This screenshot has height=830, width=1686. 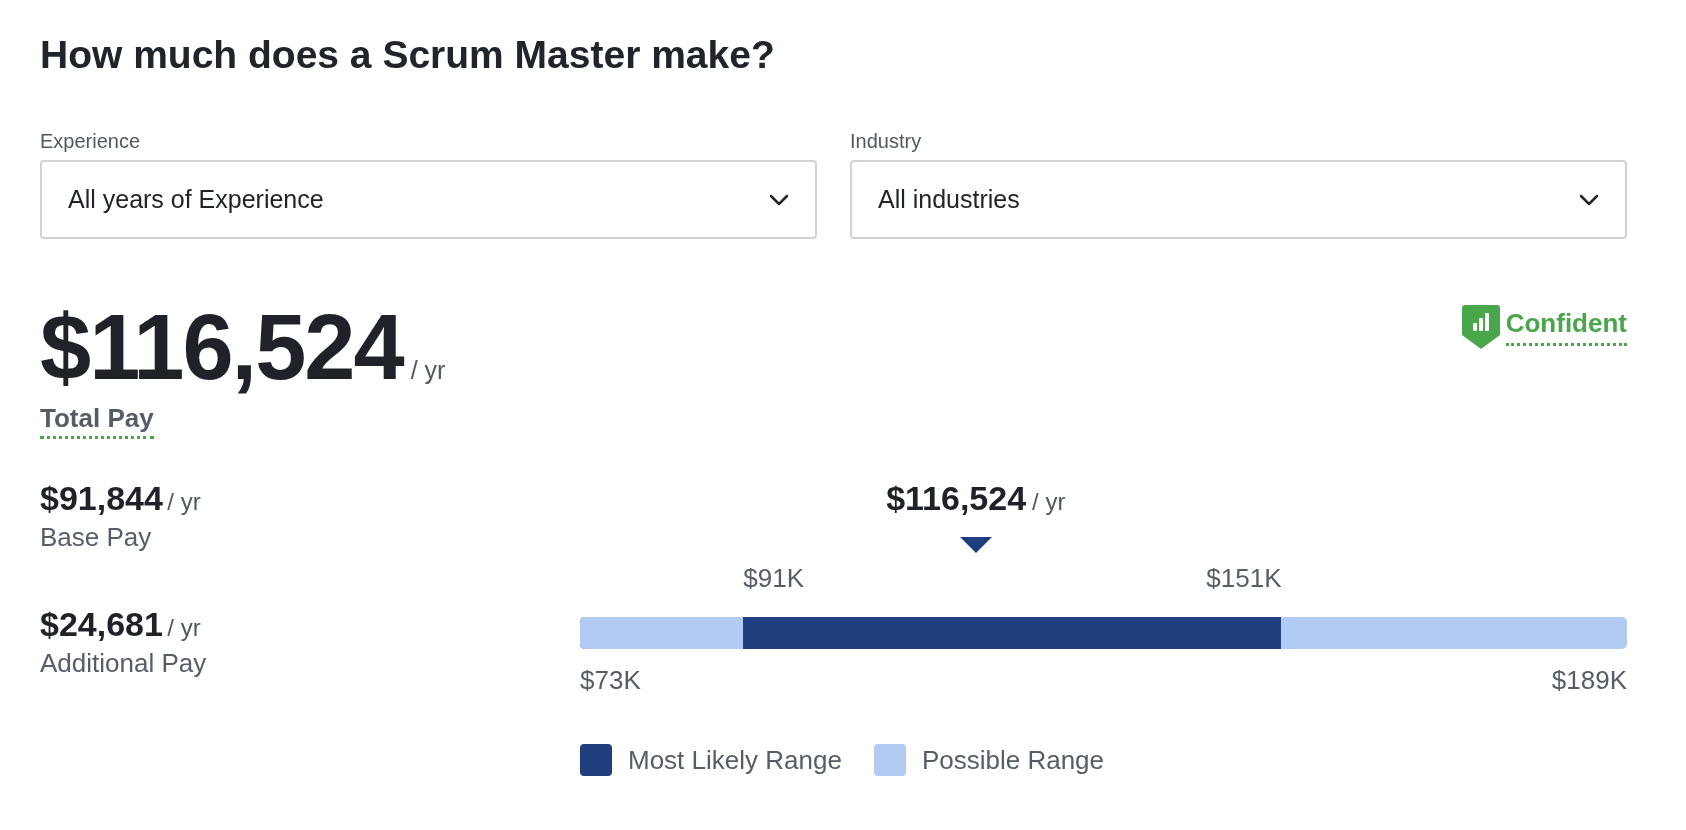 I want to click on page-title: How much does a Scrum Master make?, so click(x=408, y=55).